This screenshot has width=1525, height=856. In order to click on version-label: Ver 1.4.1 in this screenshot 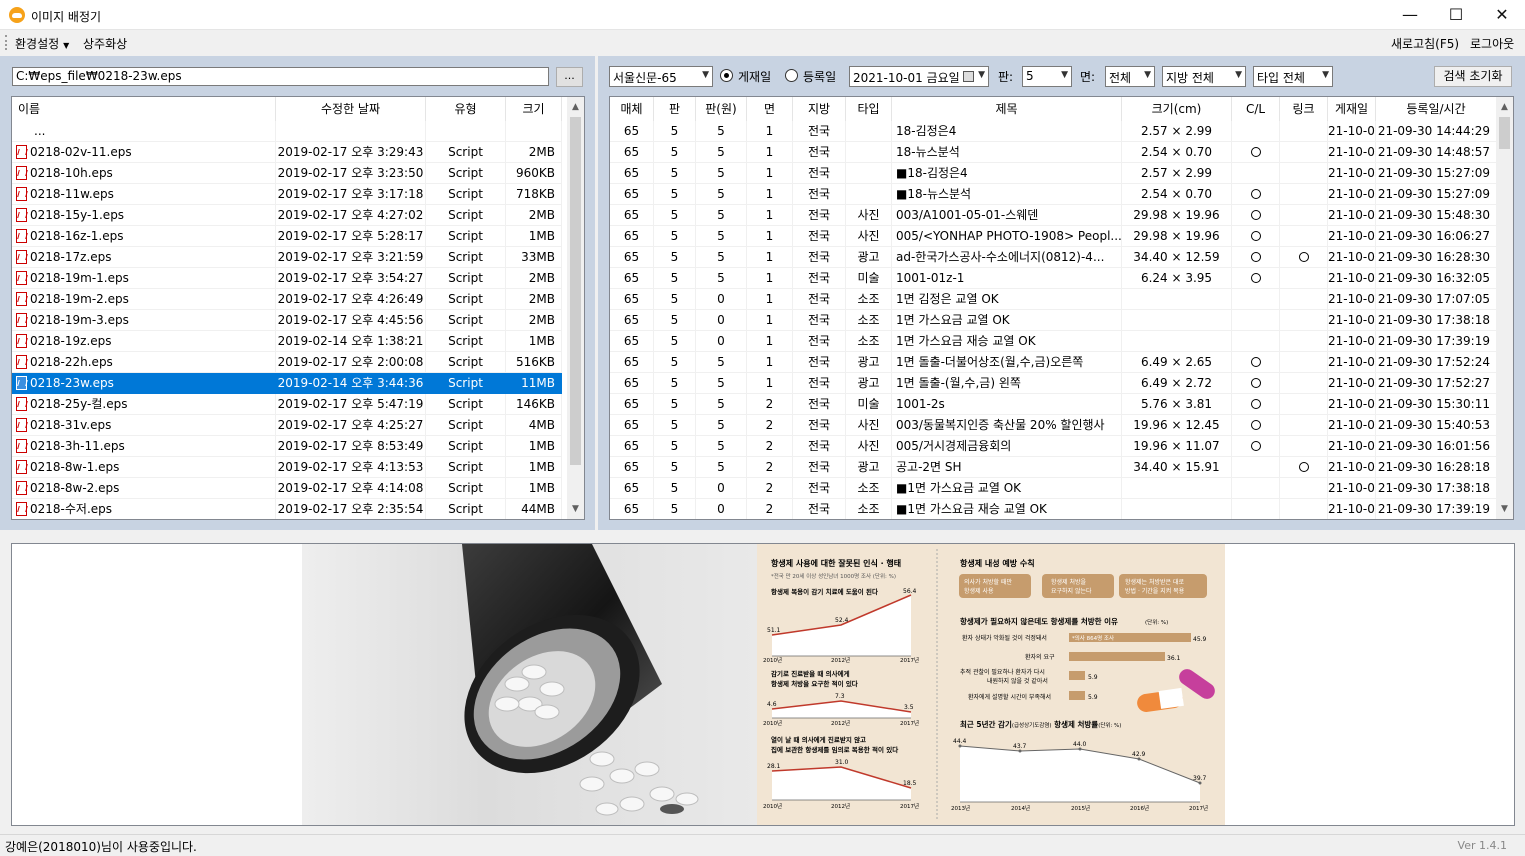, I will do `click(1482, 845)`.